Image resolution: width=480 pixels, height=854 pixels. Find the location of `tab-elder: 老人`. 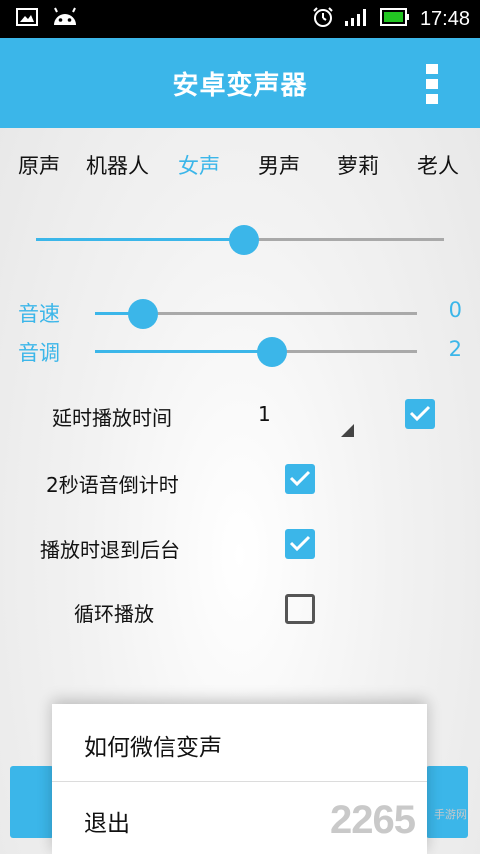

tab-elder: 老人 is located at coordinates (438, 165).